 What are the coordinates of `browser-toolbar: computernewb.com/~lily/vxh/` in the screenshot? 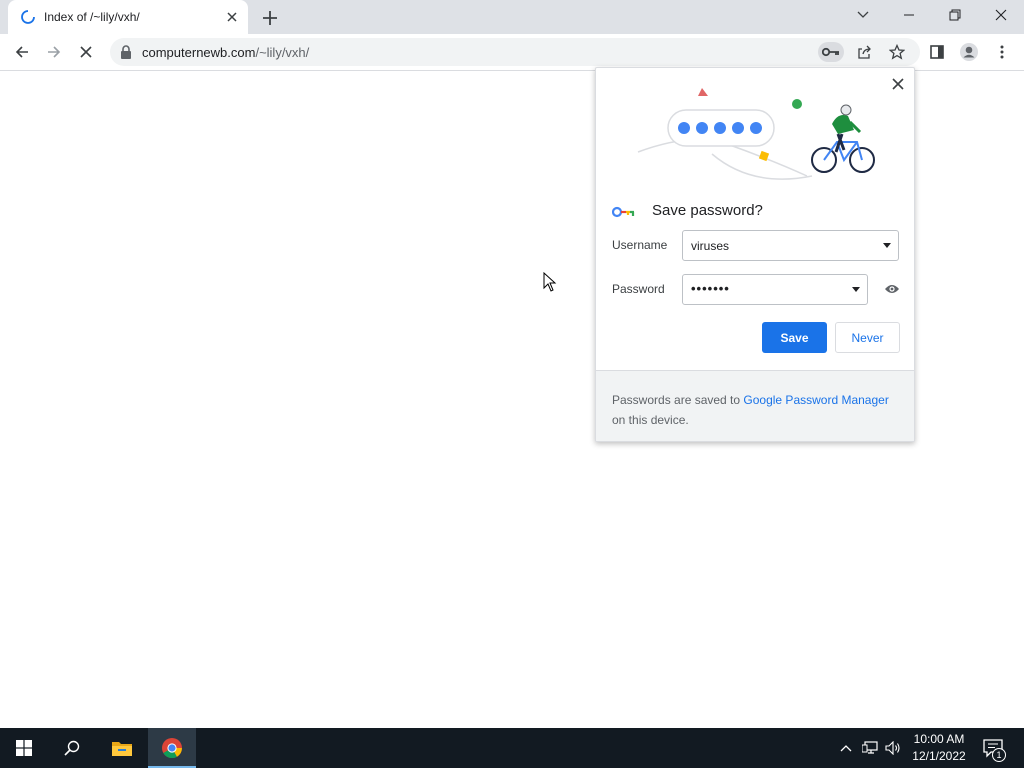 It's located at (512, 52).